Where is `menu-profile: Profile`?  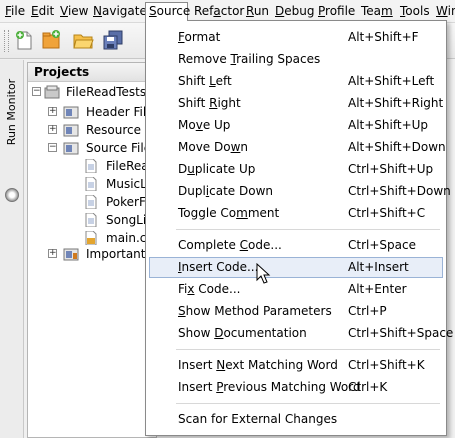
menu-profile: Profile is located at coordinates (336, 11).